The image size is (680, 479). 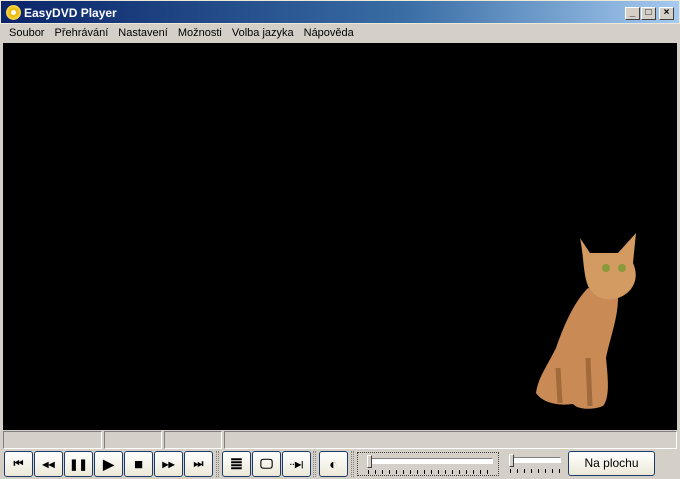 What do you see at coordinates (143, 33) in the screenshot?
I see `menu-nastaveni: Nastavení` at bounding box center [143, 33].